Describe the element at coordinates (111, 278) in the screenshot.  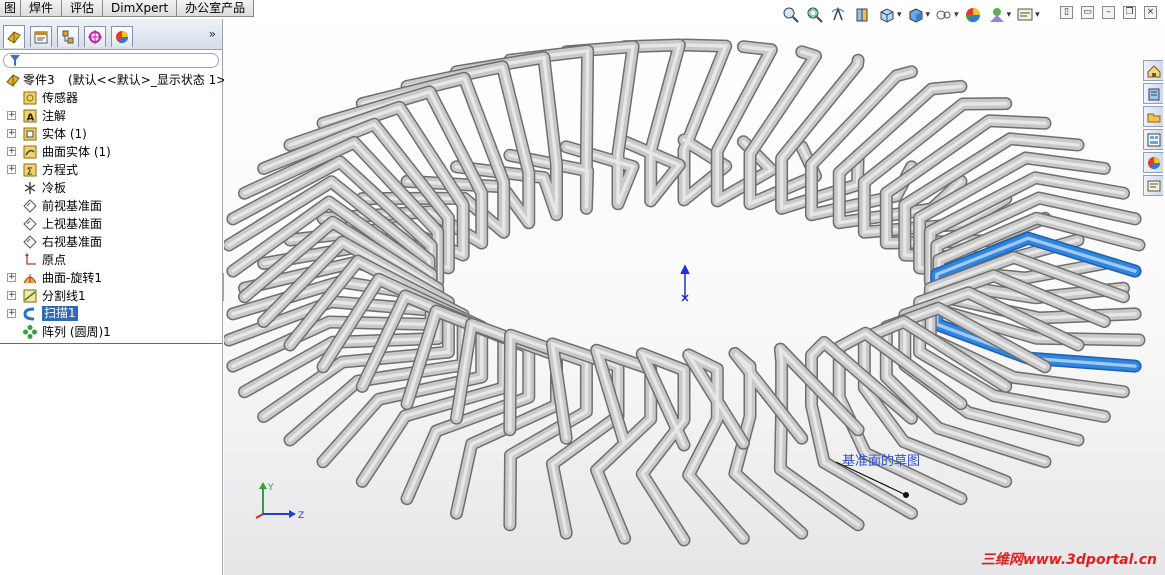
I see `tree-item: + 曲面-旋转1` at that location.